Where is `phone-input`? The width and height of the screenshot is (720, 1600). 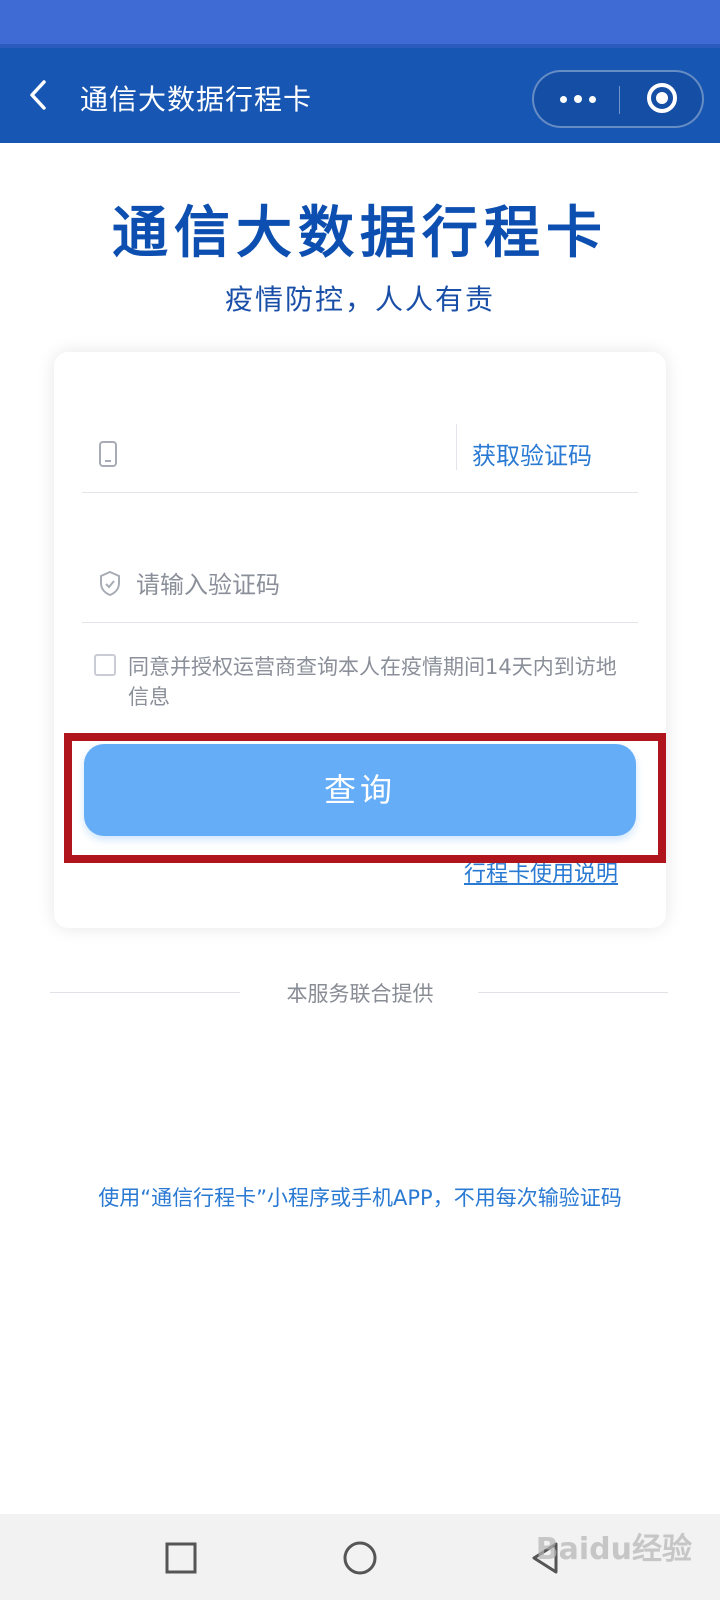
phone-input is located at coordinates (294, 455).